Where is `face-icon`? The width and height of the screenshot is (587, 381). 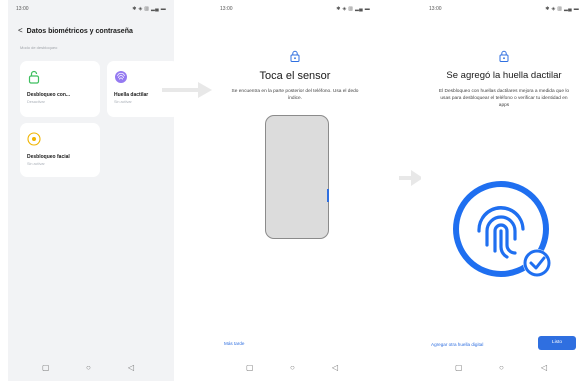
face-icon is located at coordinates (34, 139).